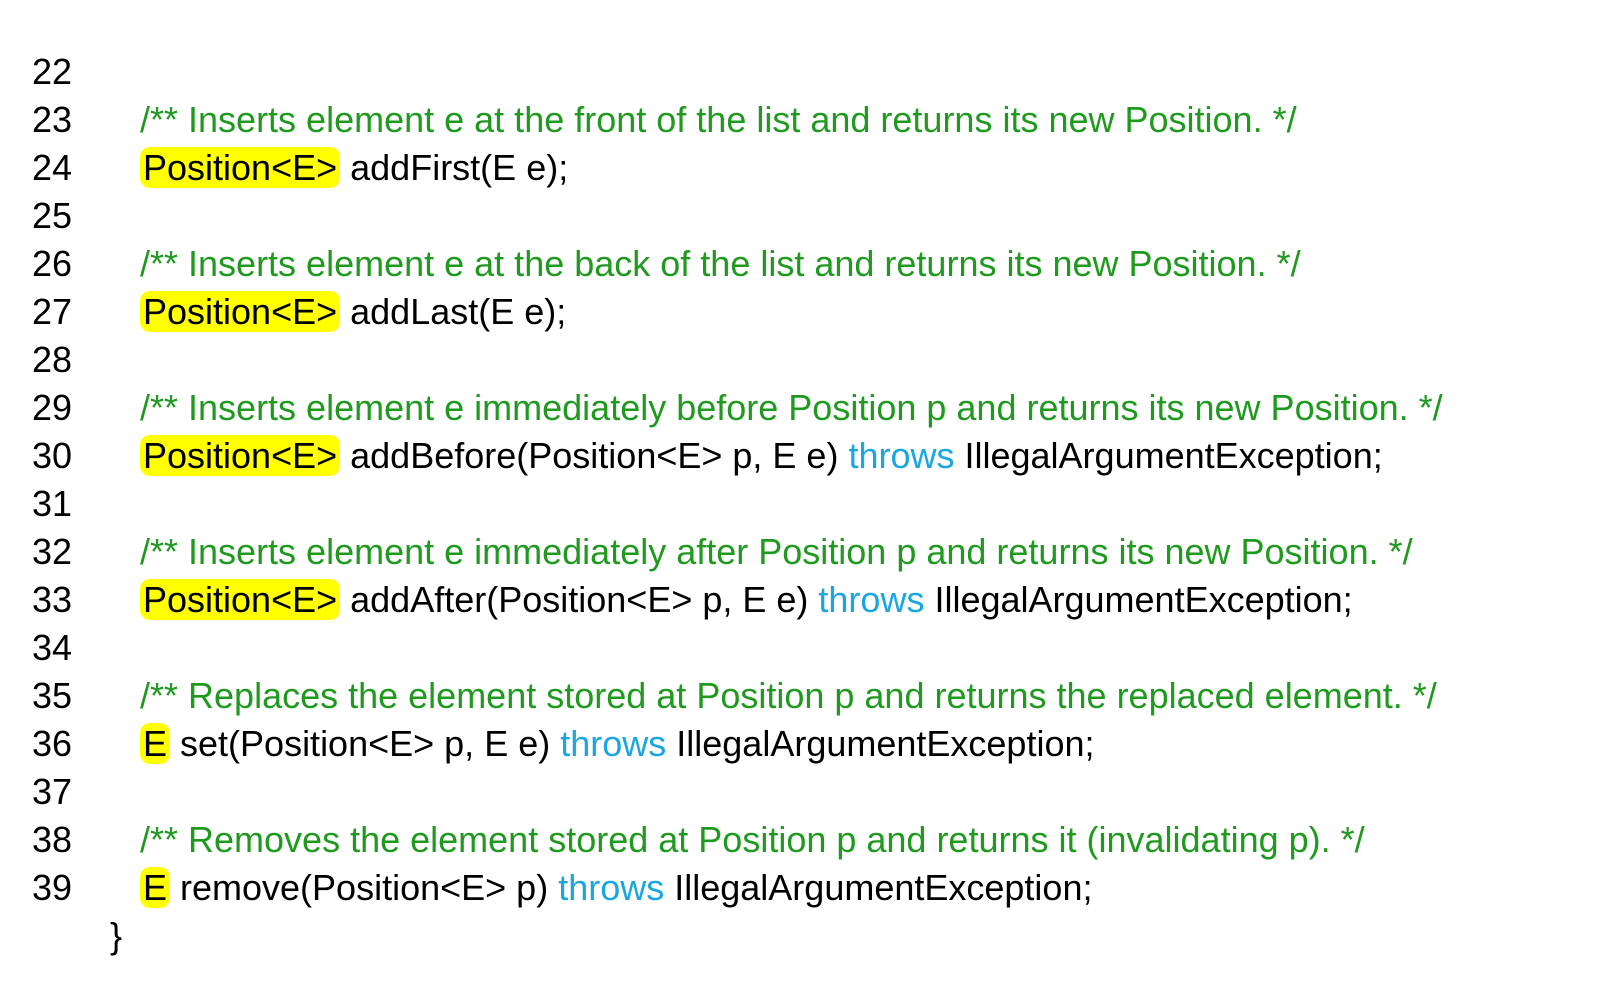 The height and width of the screenshot is (1008, 1612). I want to click on exception-type: IllegalArgumentException;, so click(878, 887).